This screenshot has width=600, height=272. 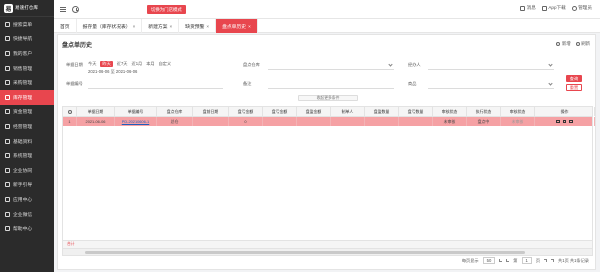 I want to click on app-download-link: App下载, so click(x=553, y=8).